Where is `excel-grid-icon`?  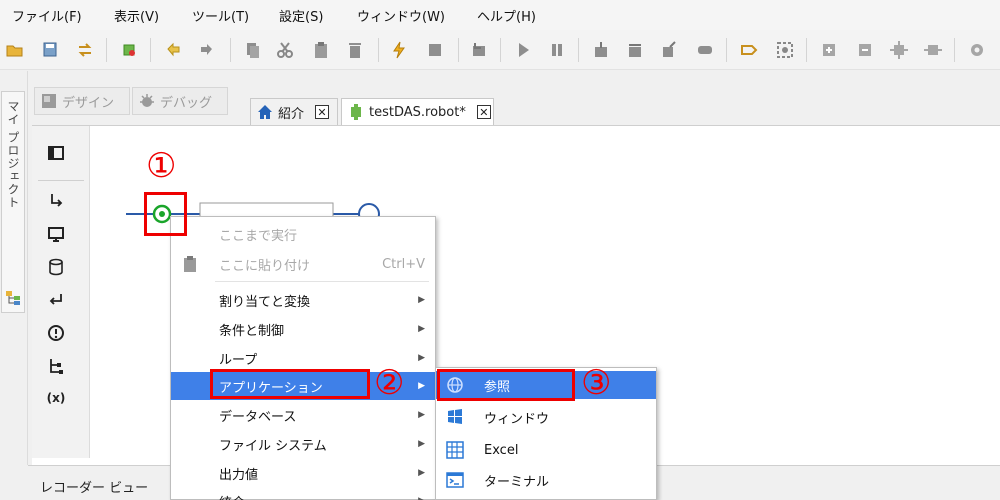 excel-grid-icon is located at coordinates (455, 450).